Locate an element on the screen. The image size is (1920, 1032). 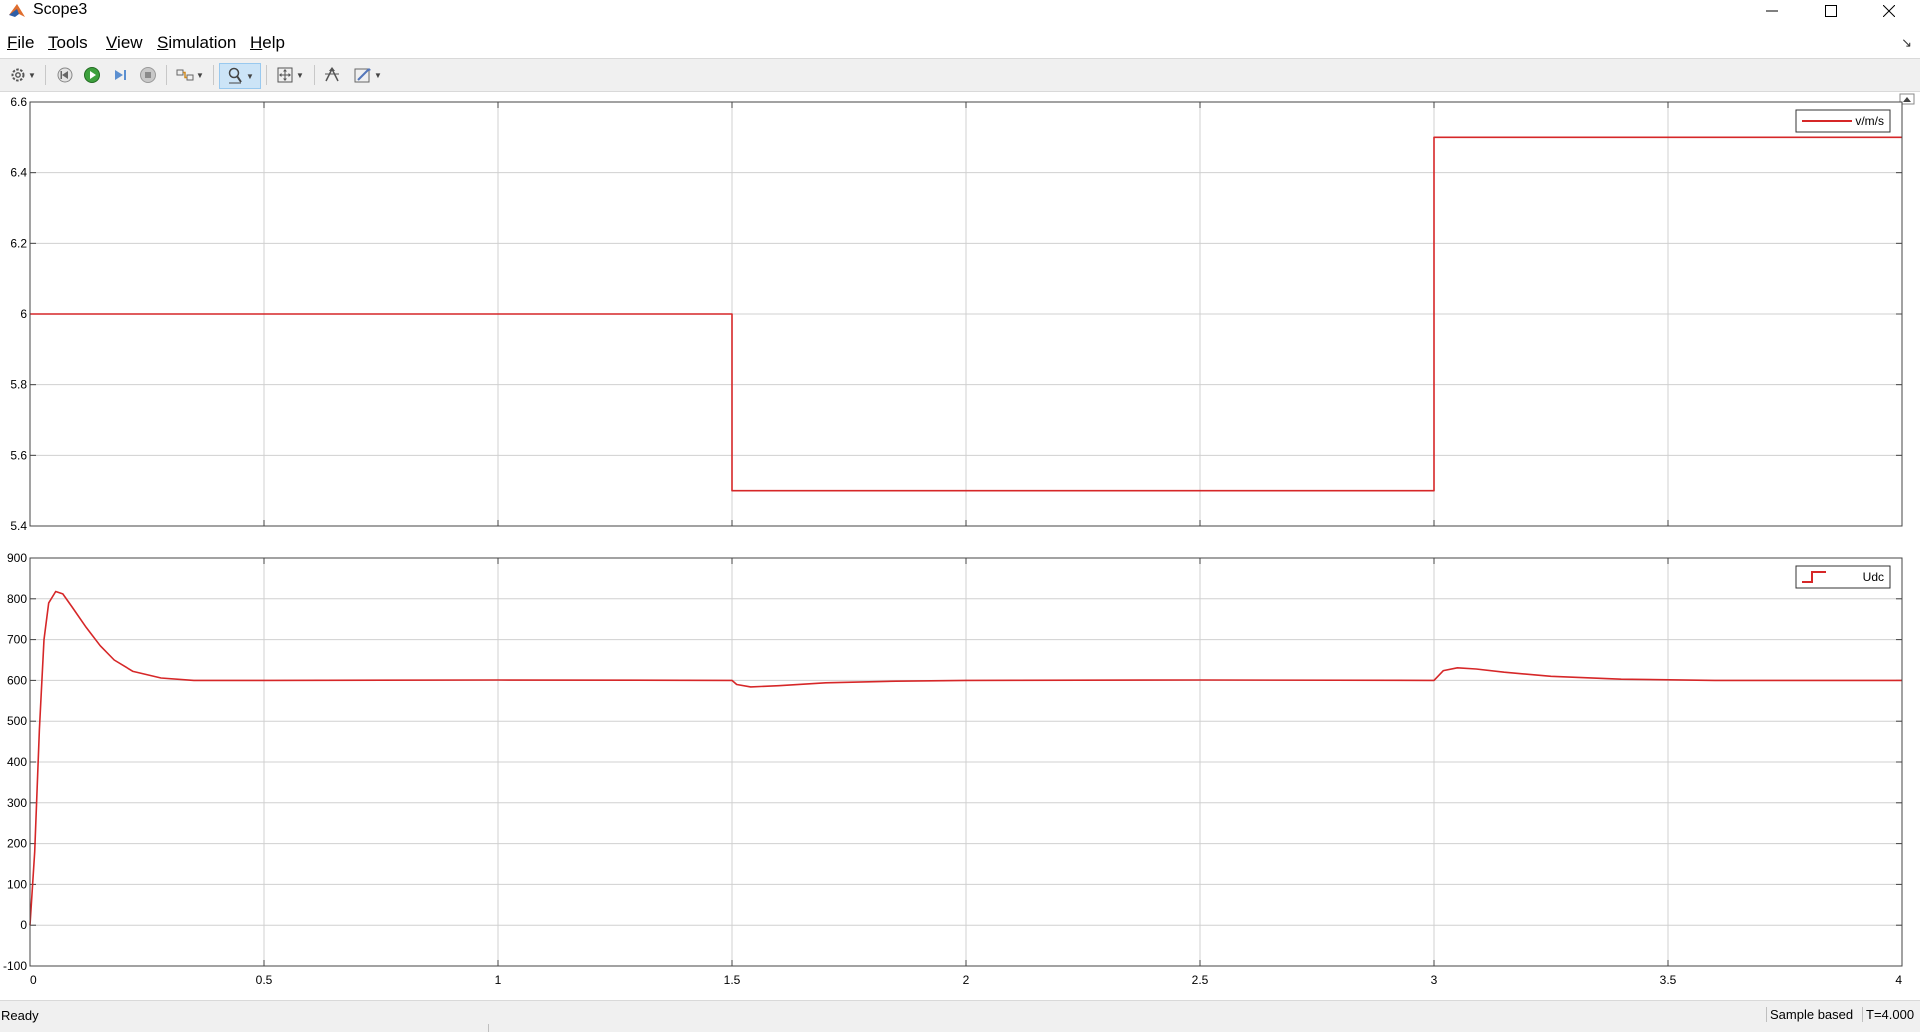
y-tick-label: 200 is located at coordinates (17, 844).